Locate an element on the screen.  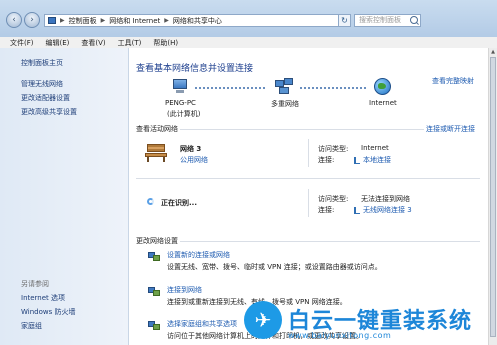
map-node-label: PENG-PC is located at coordinates (180, 103).